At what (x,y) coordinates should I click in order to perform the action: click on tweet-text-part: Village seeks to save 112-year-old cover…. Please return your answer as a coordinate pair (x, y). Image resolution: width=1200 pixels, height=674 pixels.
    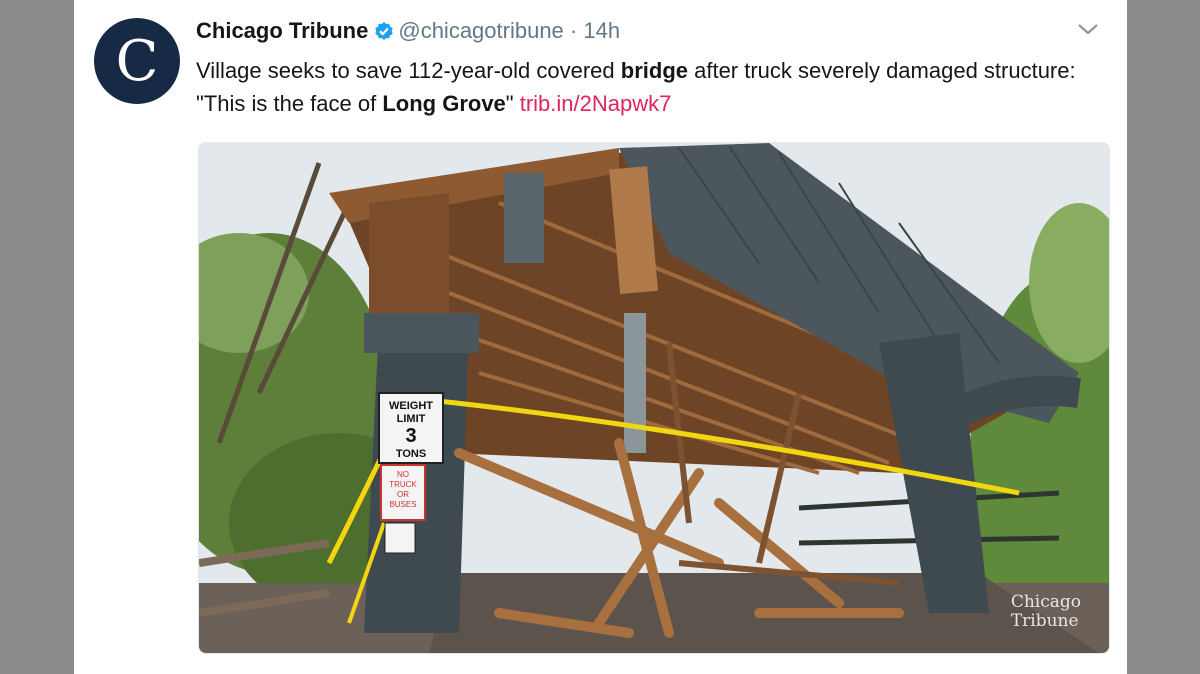
    Looking at the image, I should click on (408, 70).